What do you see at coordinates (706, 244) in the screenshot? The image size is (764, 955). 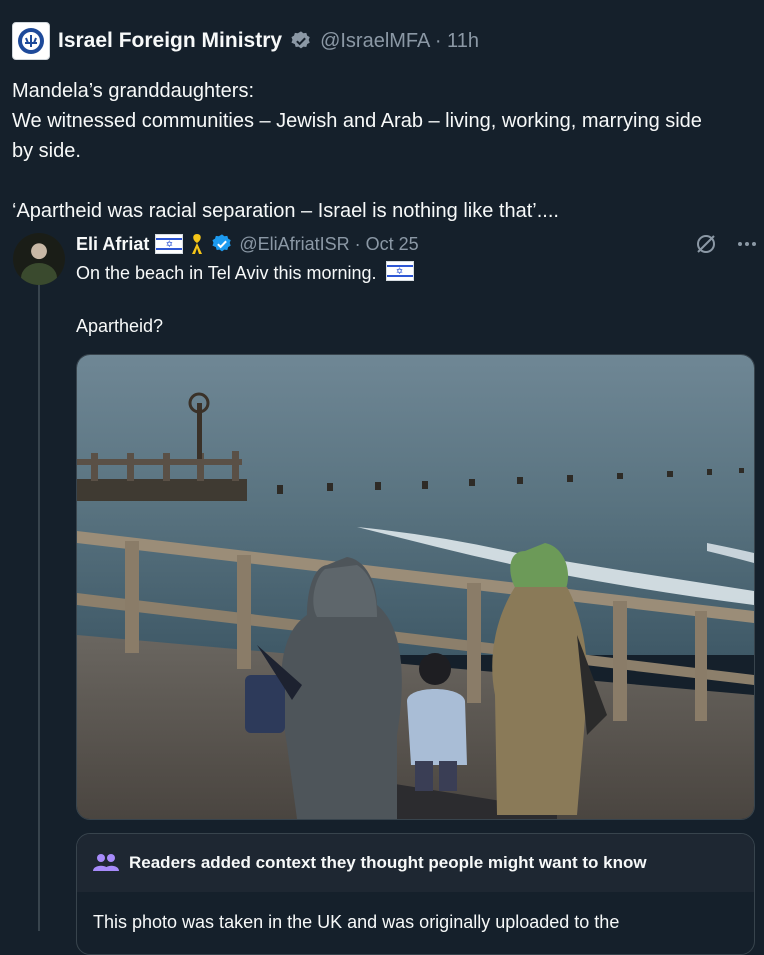 I see `grok-icon` at bounding box center [706, 244].